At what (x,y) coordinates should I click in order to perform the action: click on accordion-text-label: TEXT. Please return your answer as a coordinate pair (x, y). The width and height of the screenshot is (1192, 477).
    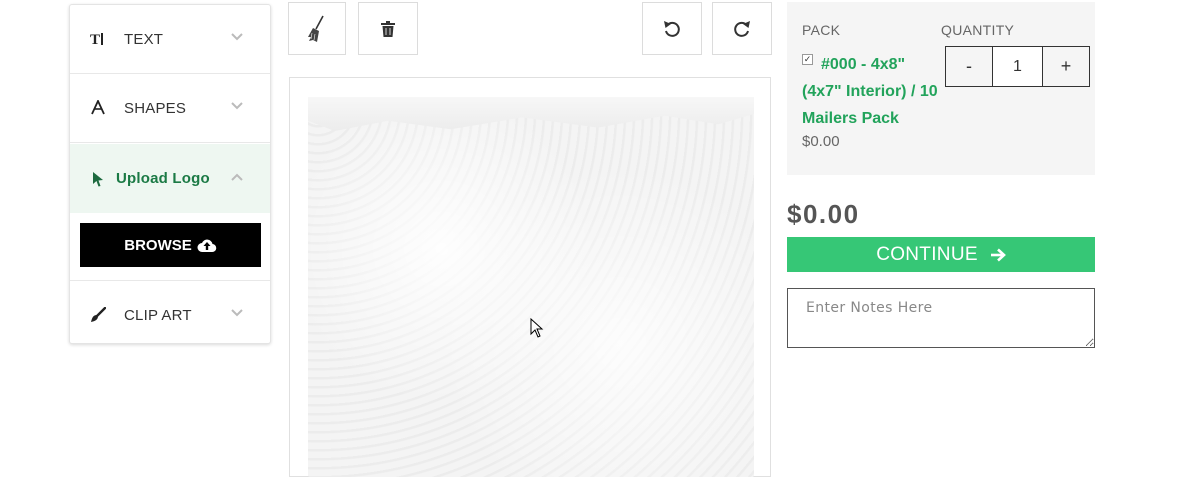
    Looking at the image, I should click on (144, 39).